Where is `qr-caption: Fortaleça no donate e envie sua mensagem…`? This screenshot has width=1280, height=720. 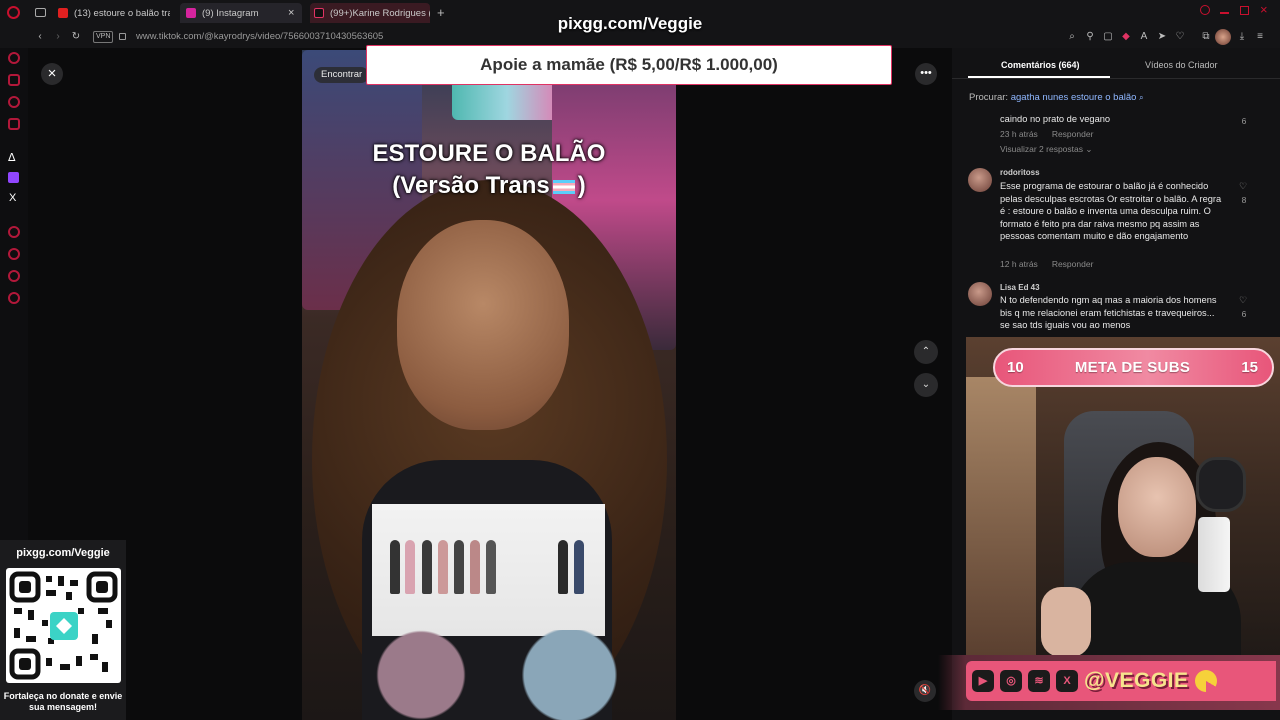 qr-caption: Fortaleça no donate e envie sua mensagem… is located at coordinates (63, 701).